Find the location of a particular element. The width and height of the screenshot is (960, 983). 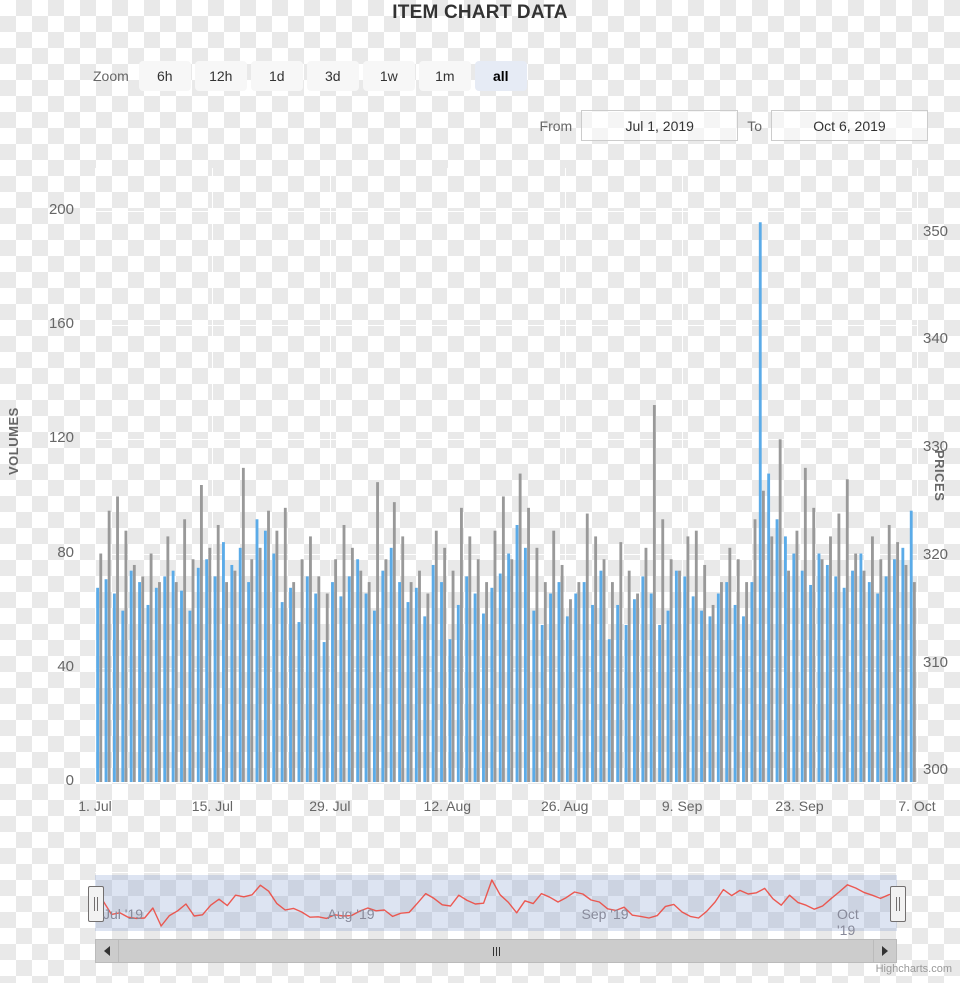

to-label: To is located at coordinates (754, 125).